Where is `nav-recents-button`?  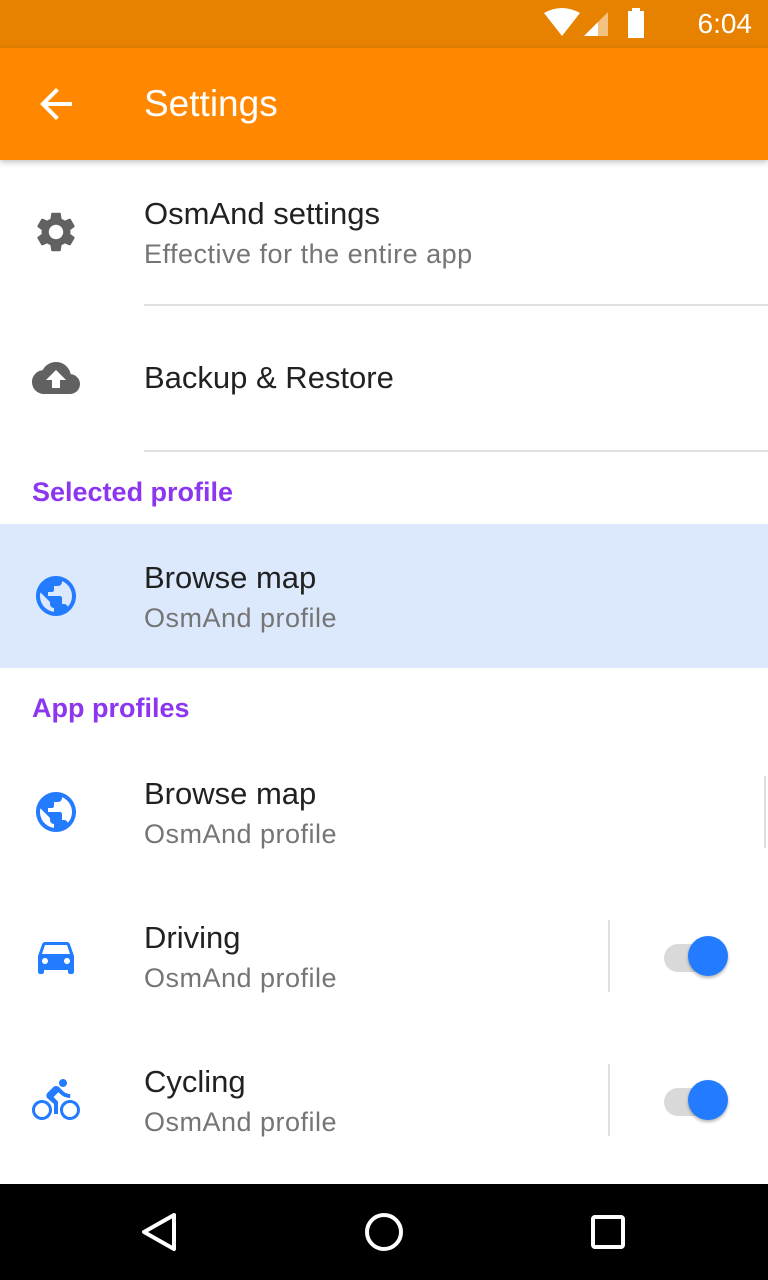 nav-recents-button is located at coordinates (608, 1232).